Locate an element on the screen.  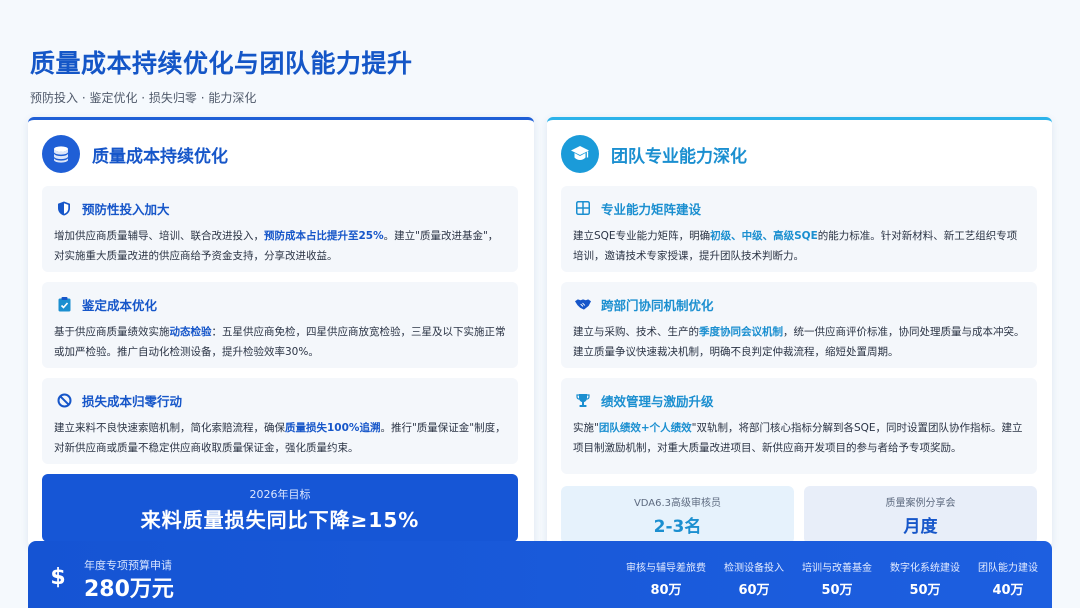
shield-icon is located at coordinates (64, 208).